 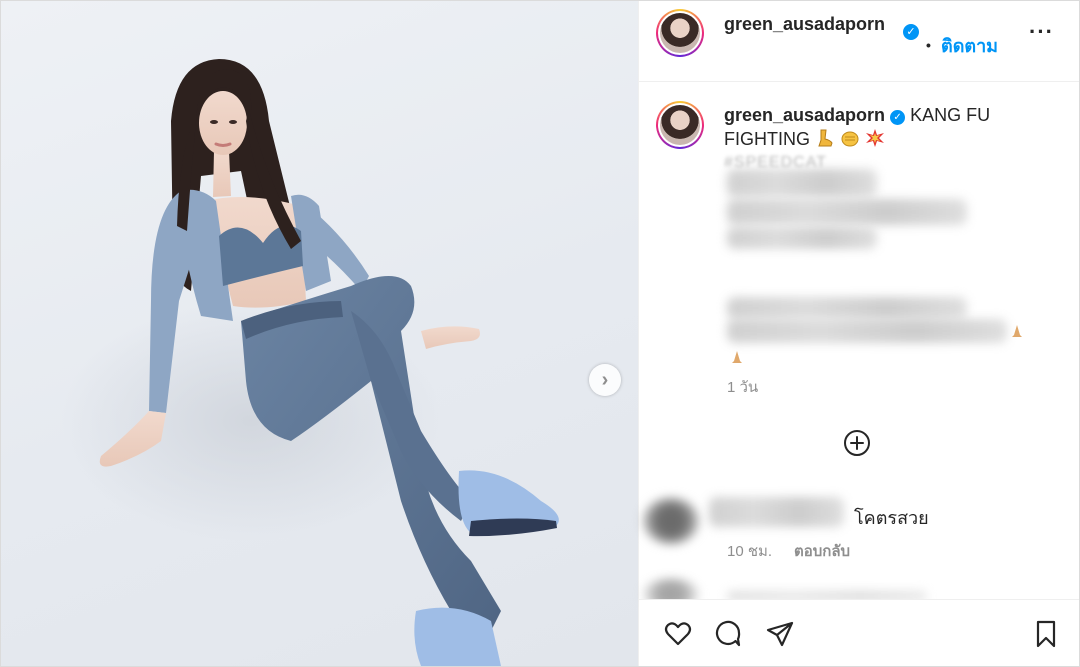 What do you see at coordinates (969, 45) in the screenshot?
I see `follow-button: ติดตาม` at bounding box center [969, 45].